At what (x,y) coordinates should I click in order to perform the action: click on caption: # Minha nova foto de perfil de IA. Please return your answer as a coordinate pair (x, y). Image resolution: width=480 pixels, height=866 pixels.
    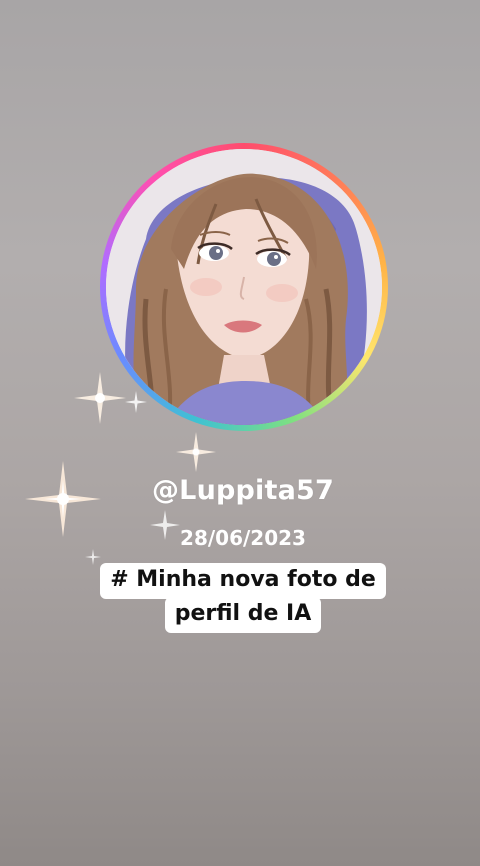
    Looking at the image, I should click on (240, 598).